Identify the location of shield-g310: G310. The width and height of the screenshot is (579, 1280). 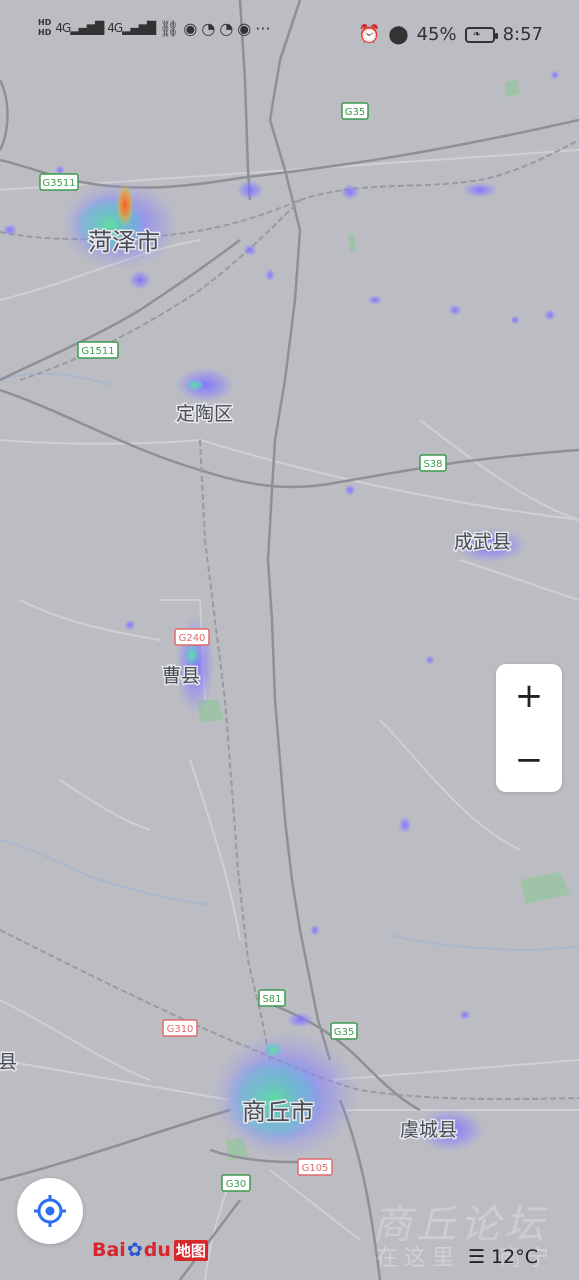
(180, 1028).